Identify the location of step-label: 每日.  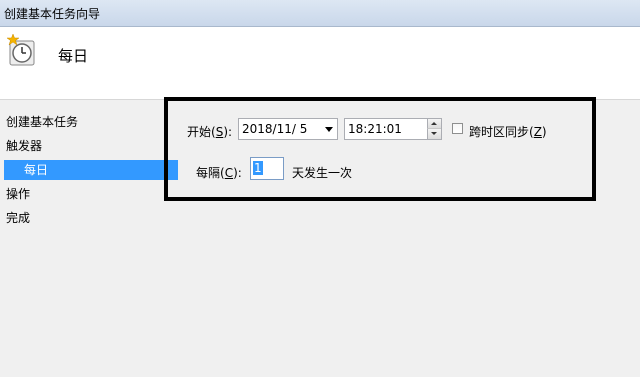
(36, 170).